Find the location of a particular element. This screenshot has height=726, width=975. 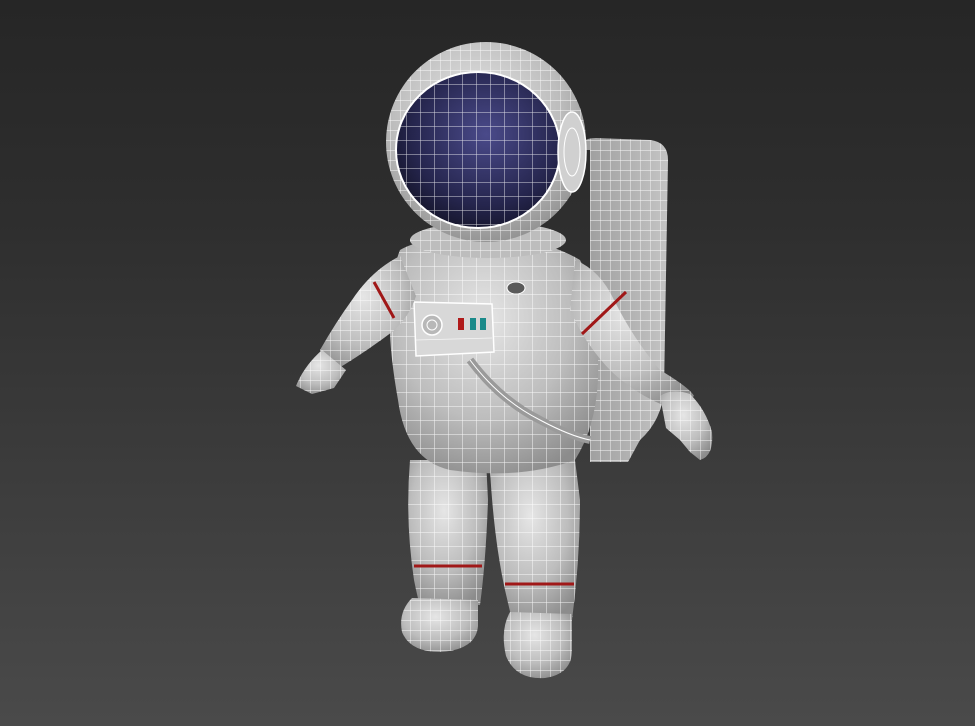

helmet is located at coordinates (486, 142).